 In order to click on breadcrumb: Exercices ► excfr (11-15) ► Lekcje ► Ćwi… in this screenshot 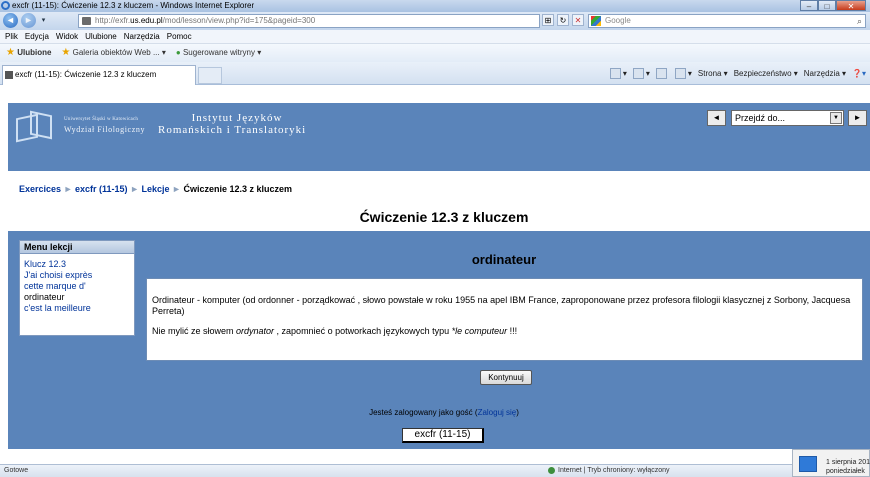, I will do `click(156, 189)`.